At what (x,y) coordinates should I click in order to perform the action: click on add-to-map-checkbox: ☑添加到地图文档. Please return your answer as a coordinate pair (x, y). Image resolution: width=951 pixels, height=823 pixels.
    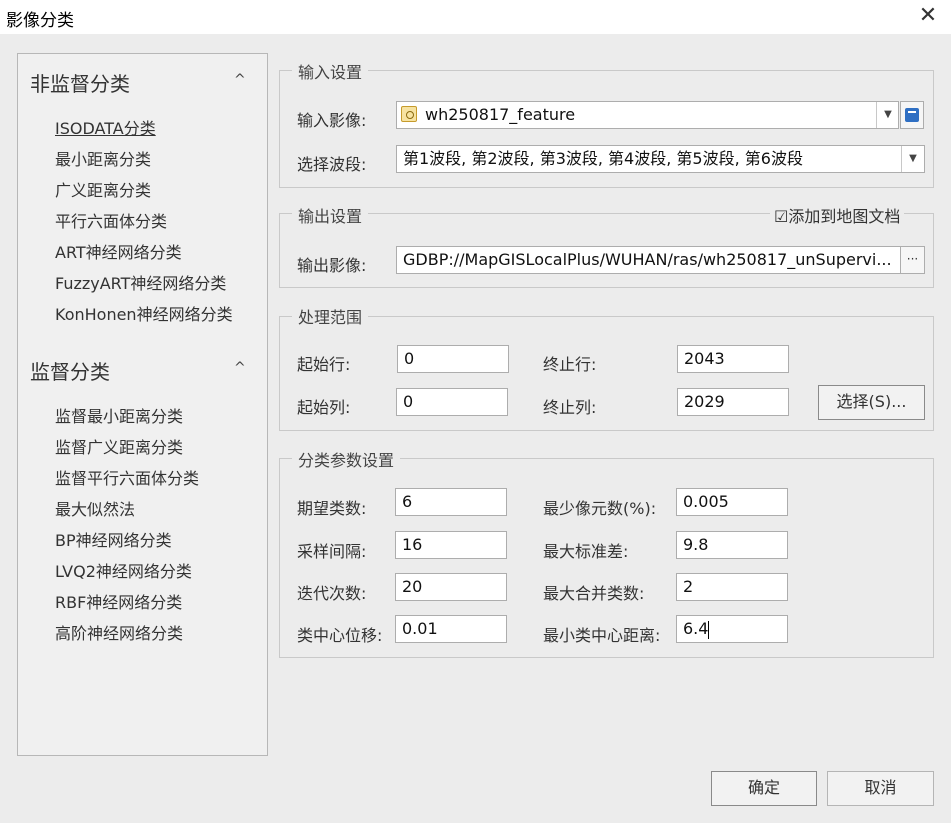
    Looking at the image, I should click on (837, 215).